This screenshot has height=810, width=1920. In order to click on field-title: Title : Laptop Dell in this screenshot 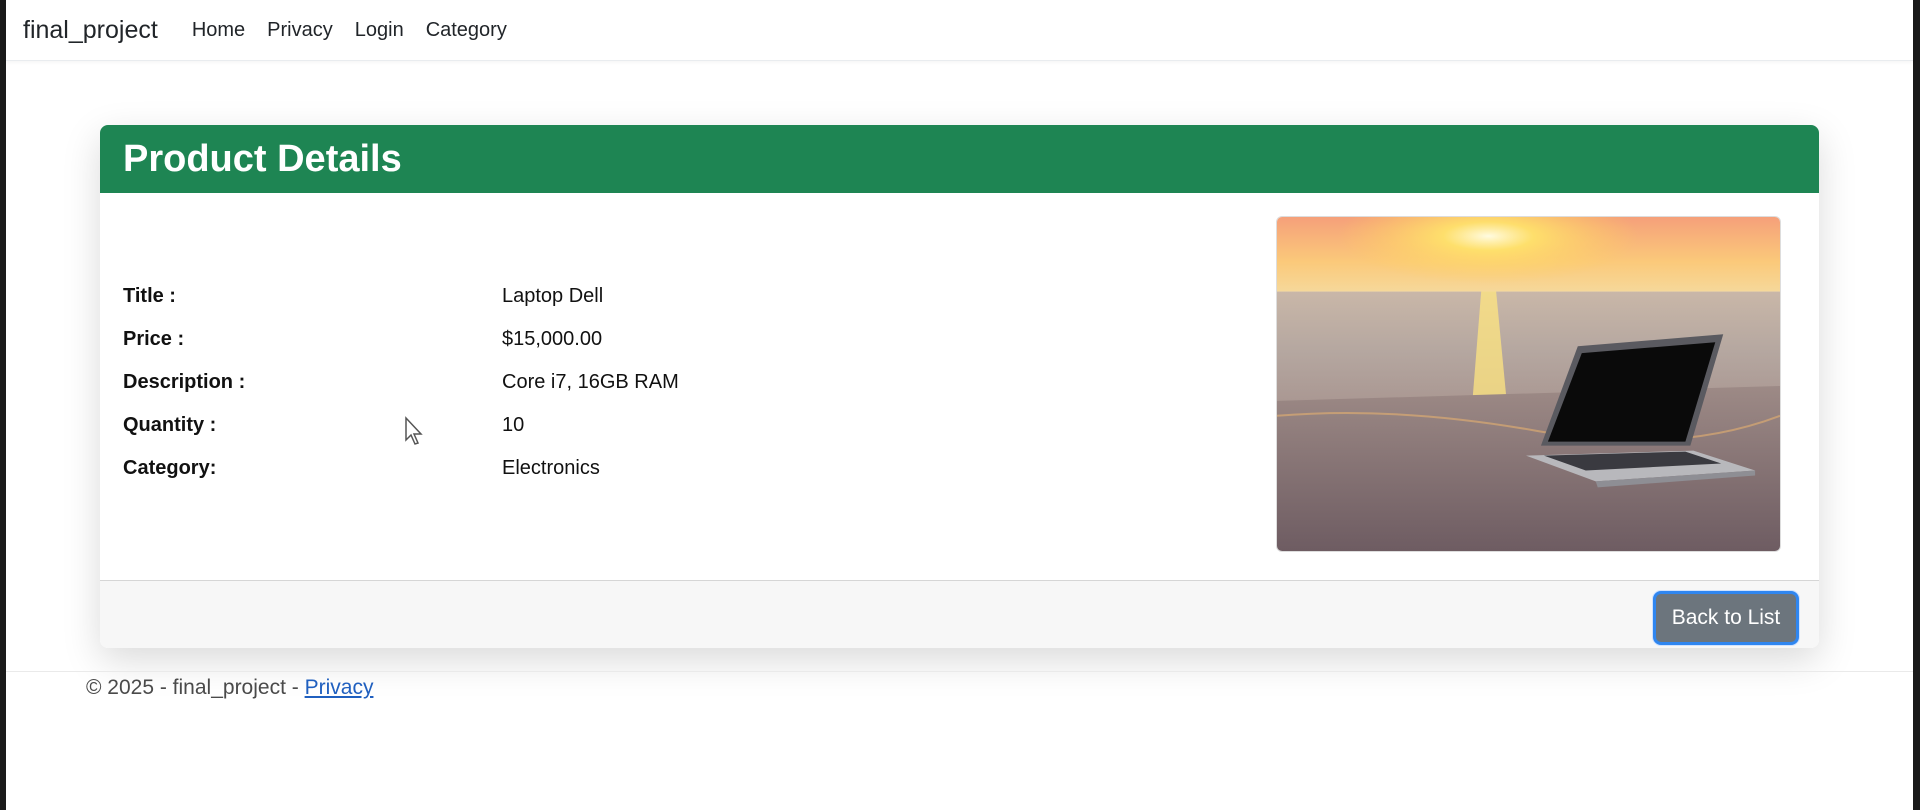, I will do `click(401, 296)`.